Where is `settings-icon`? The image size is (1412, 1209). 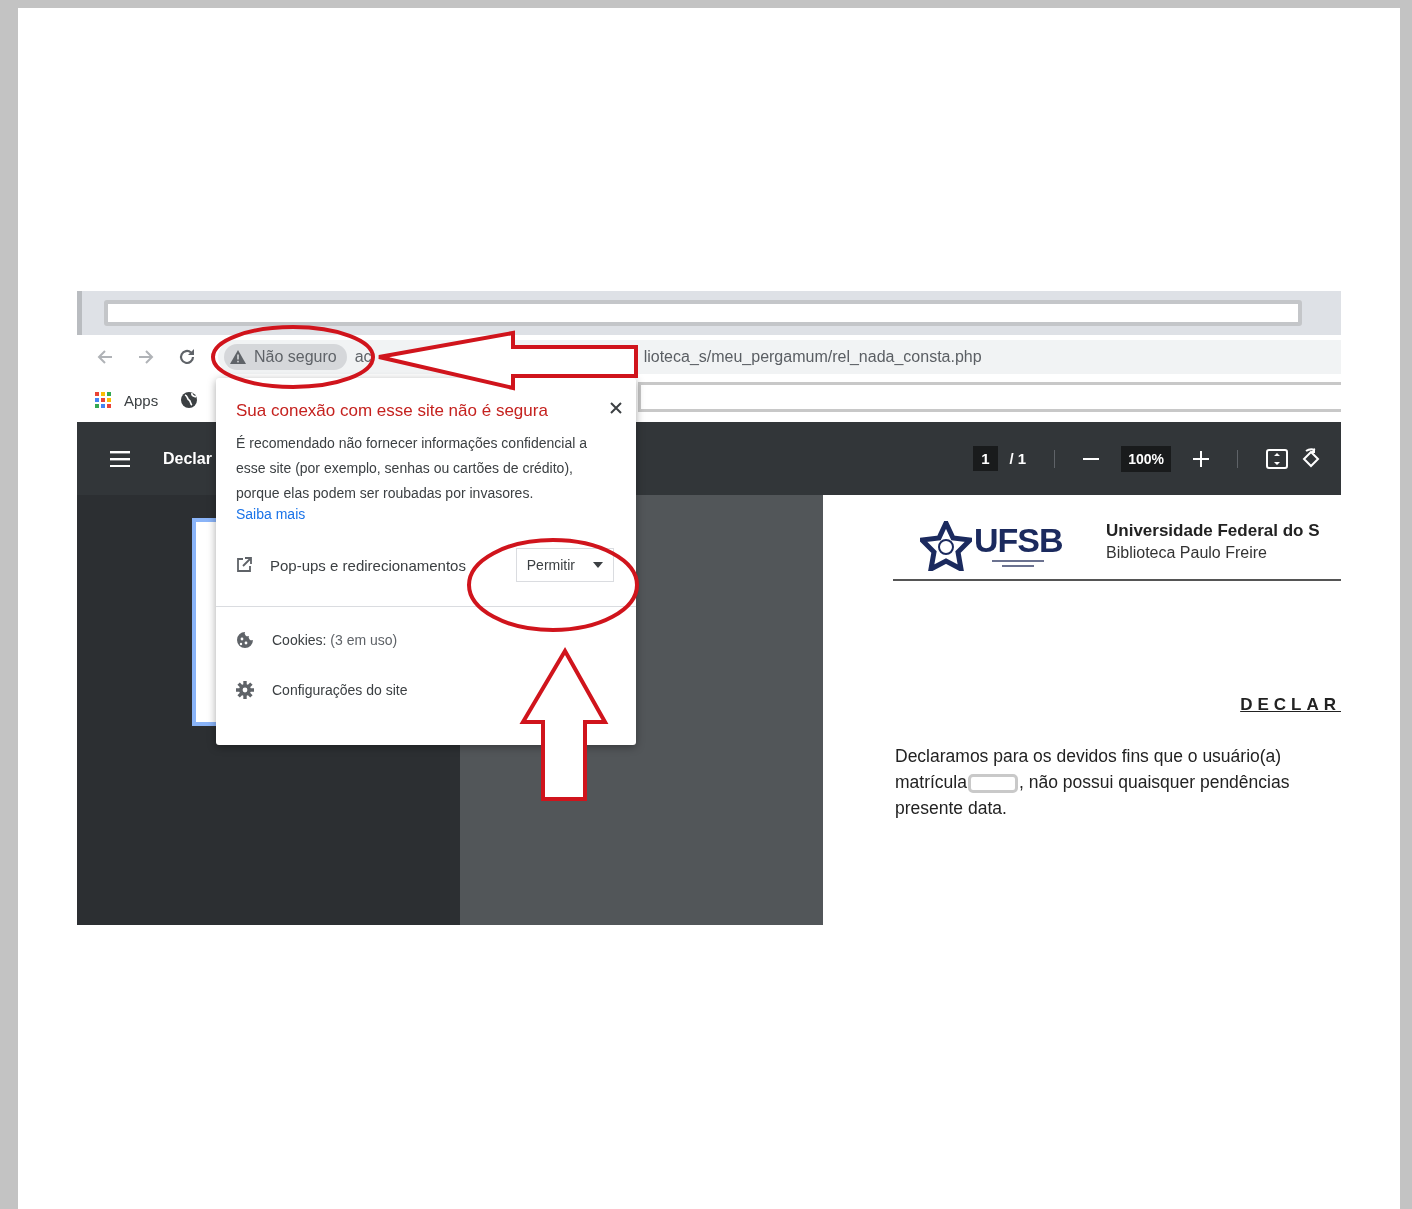
settings-icon is located at coordinates (245, 690).